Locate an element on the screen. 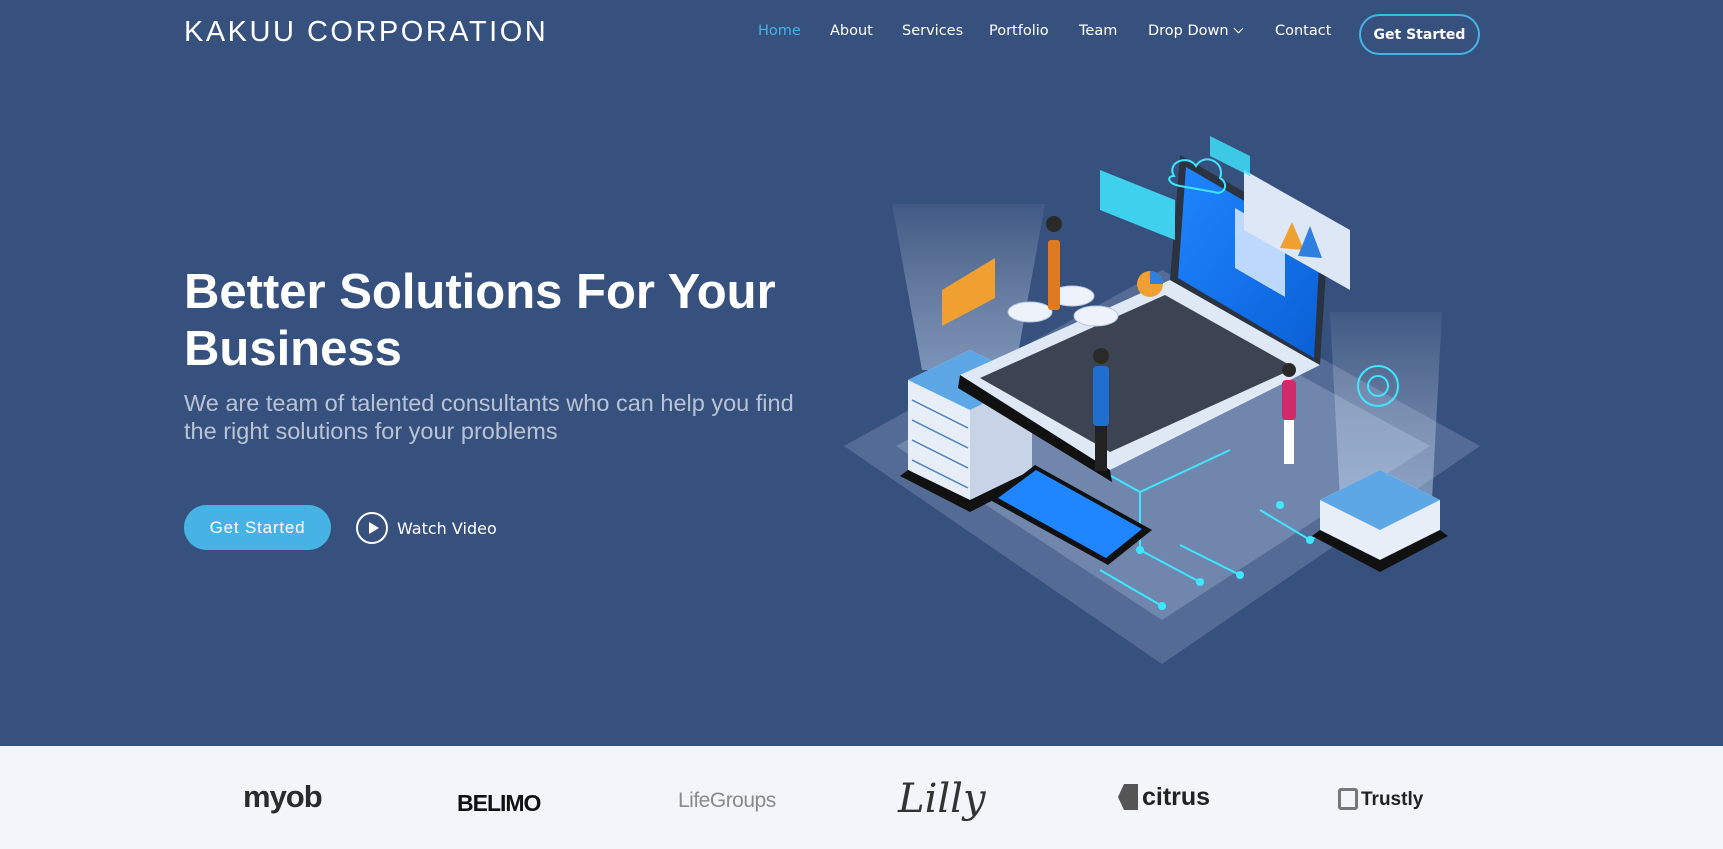  watch-video-label: Watch Video is located at coordinates (447, 528).